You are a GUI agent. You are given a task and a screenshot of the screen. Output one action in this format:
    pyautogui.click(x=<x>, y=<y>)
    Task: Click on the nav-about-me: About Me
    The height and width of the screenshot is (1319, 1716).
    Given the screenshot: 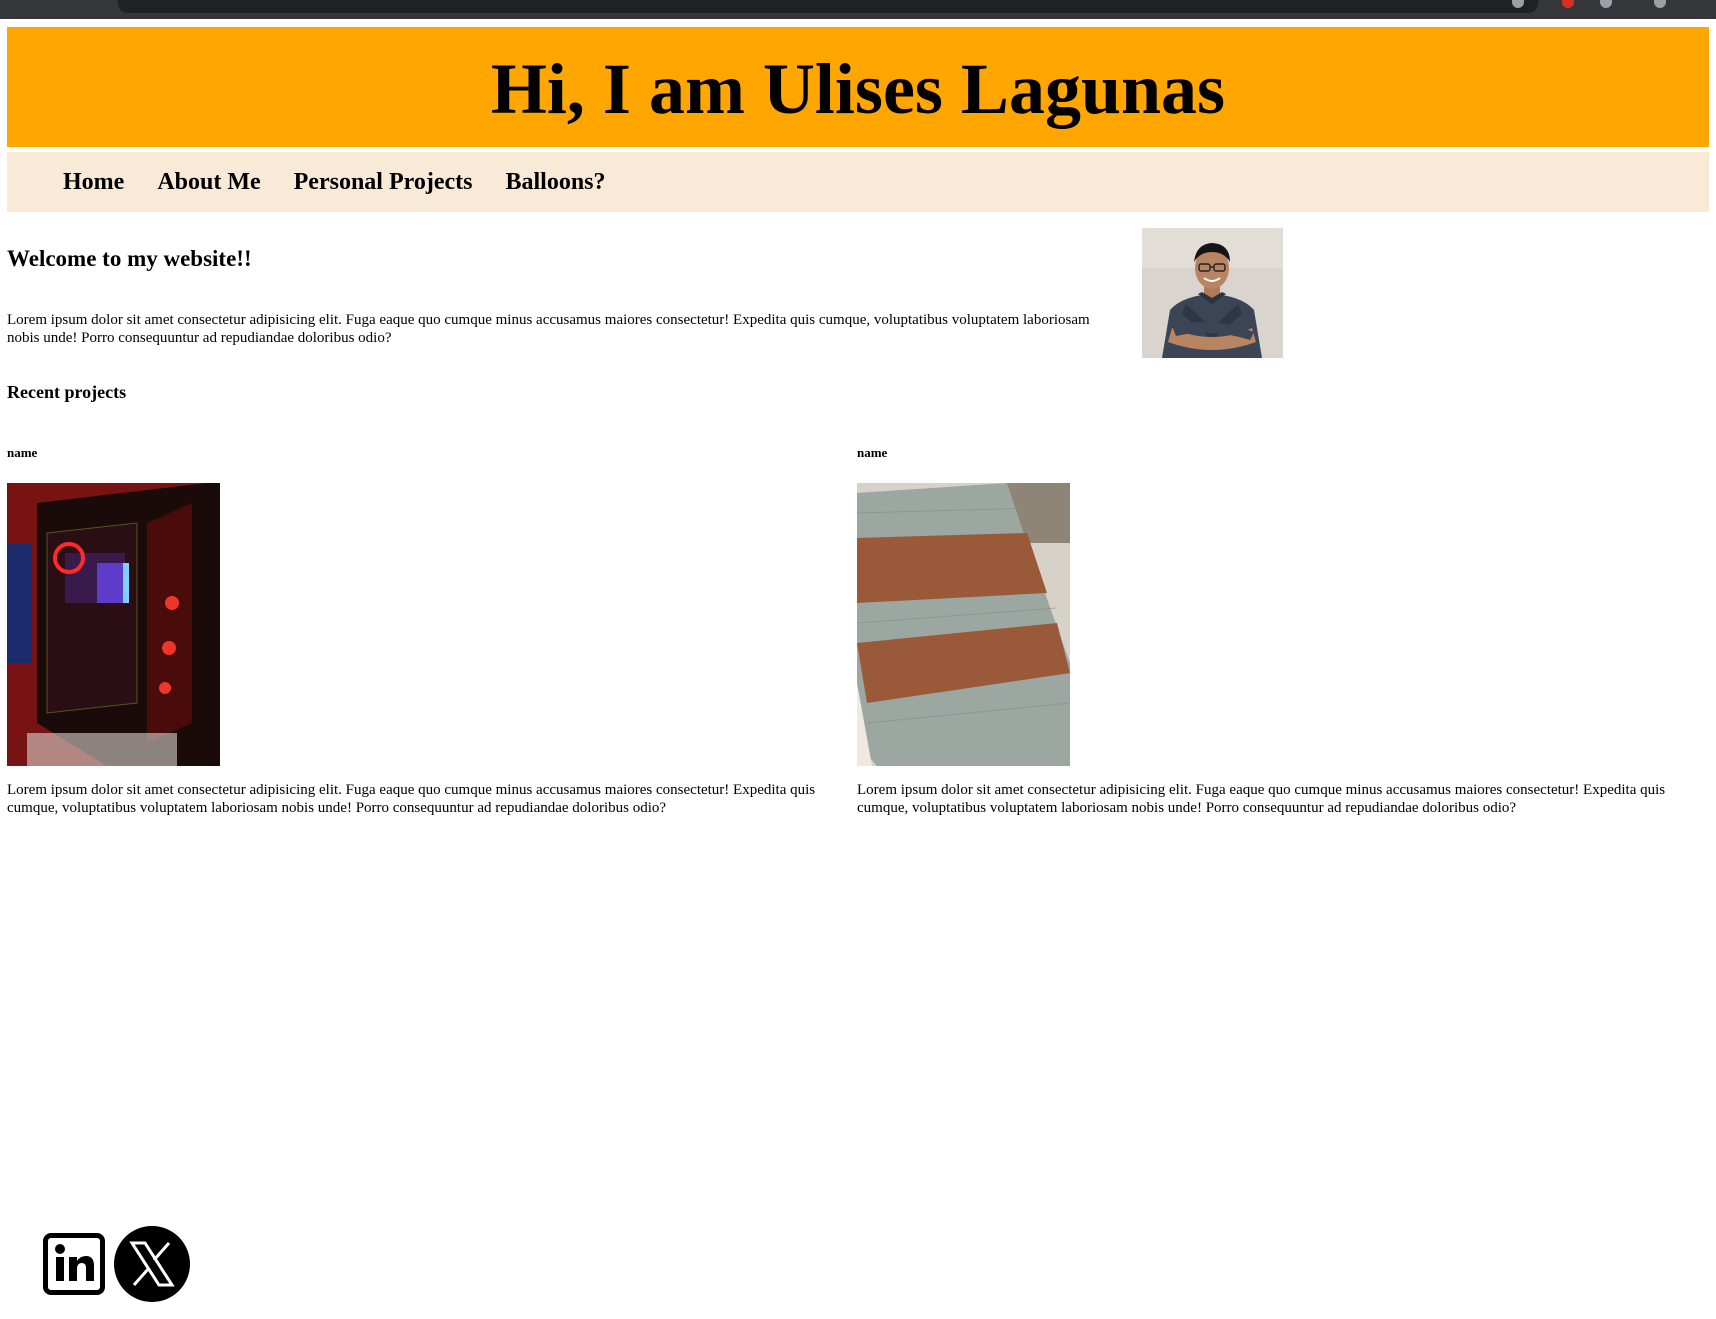 What is the action you would take?
    pyautogui.click(x=208, y=182)
    